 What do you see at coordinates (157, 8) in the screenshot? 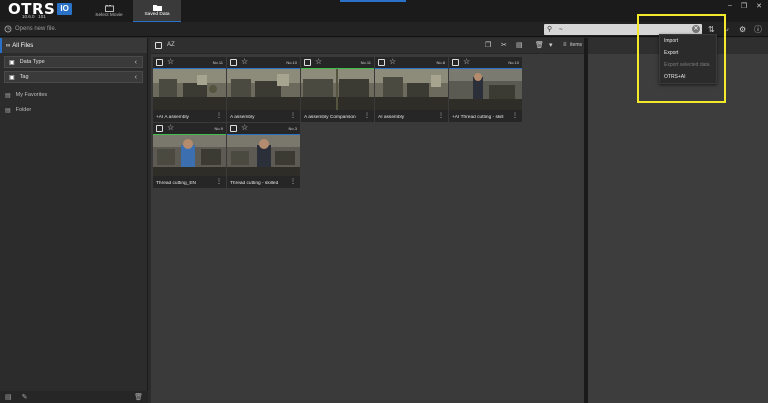
I see `folder-icon` at bounding box center [157, 8].